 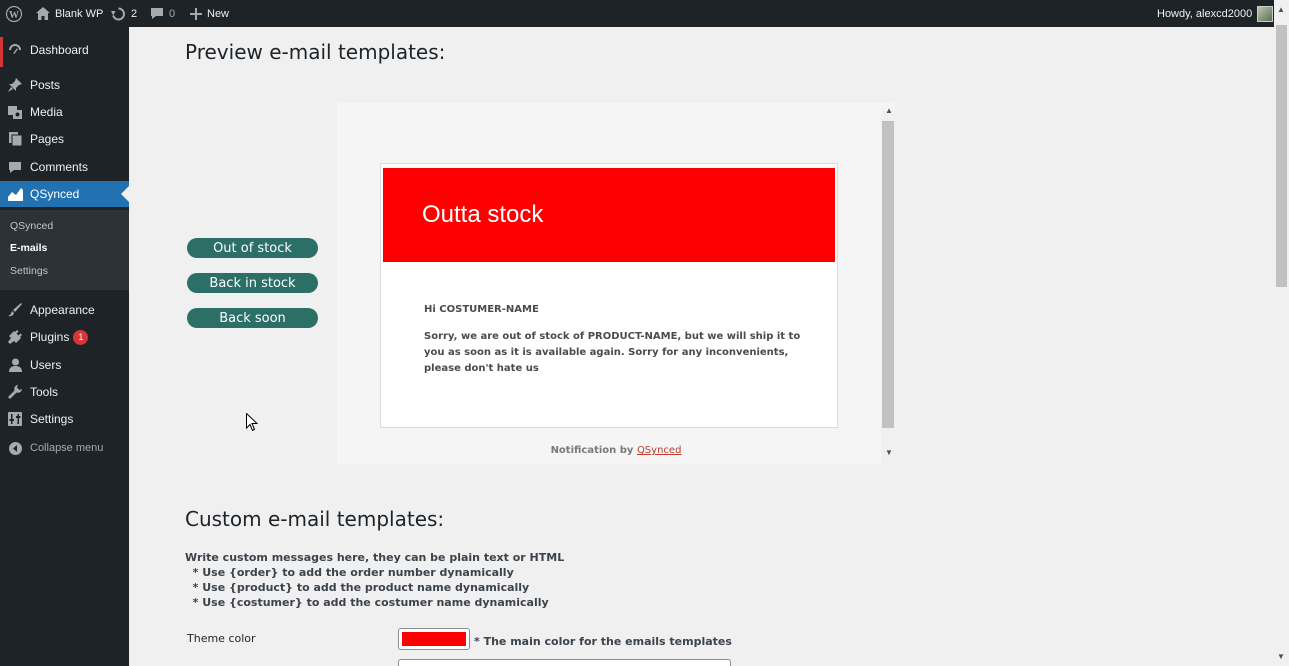 What do you see at coordinates (15, 419) in the screenshot?
I see `settings-icon` at bounding box center [15, 419].